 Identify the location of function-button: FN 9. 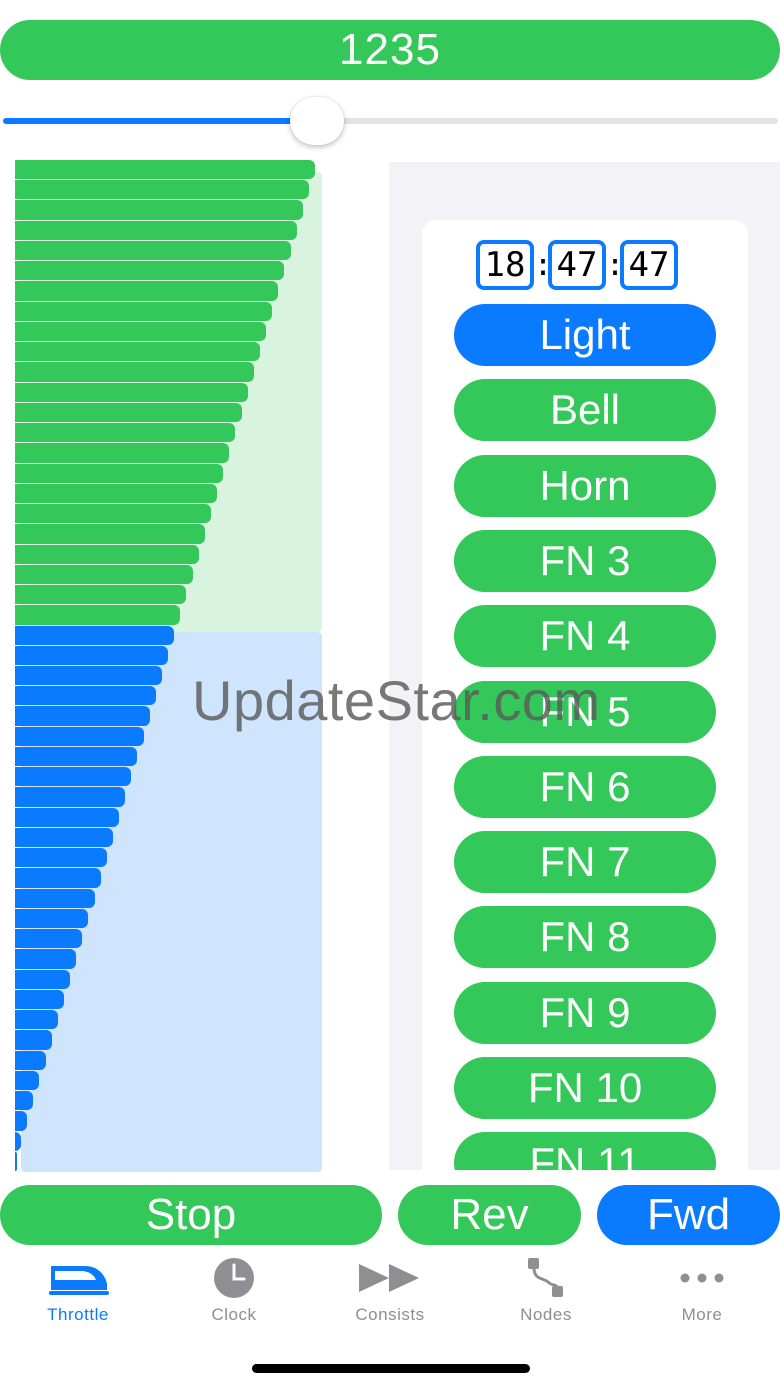
(585, 1012).